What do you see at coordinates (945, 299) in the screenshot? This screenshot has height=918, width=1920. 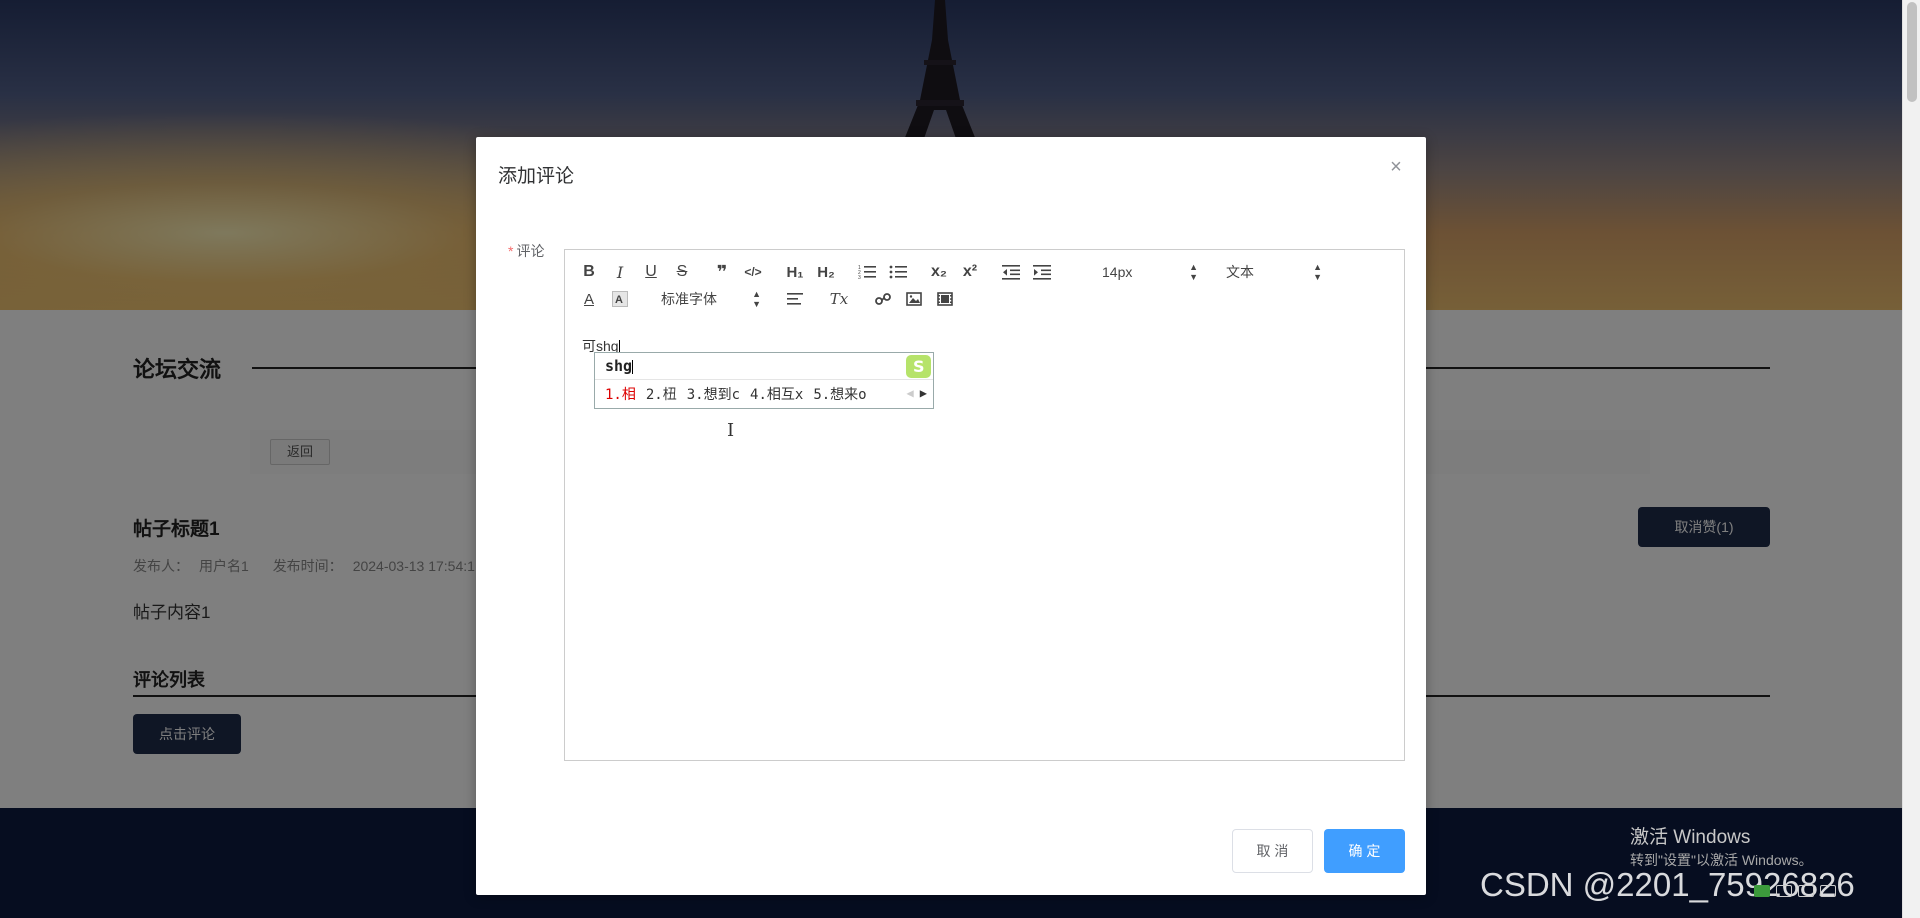 I see `video-icon` at bounding box center [945, 299].